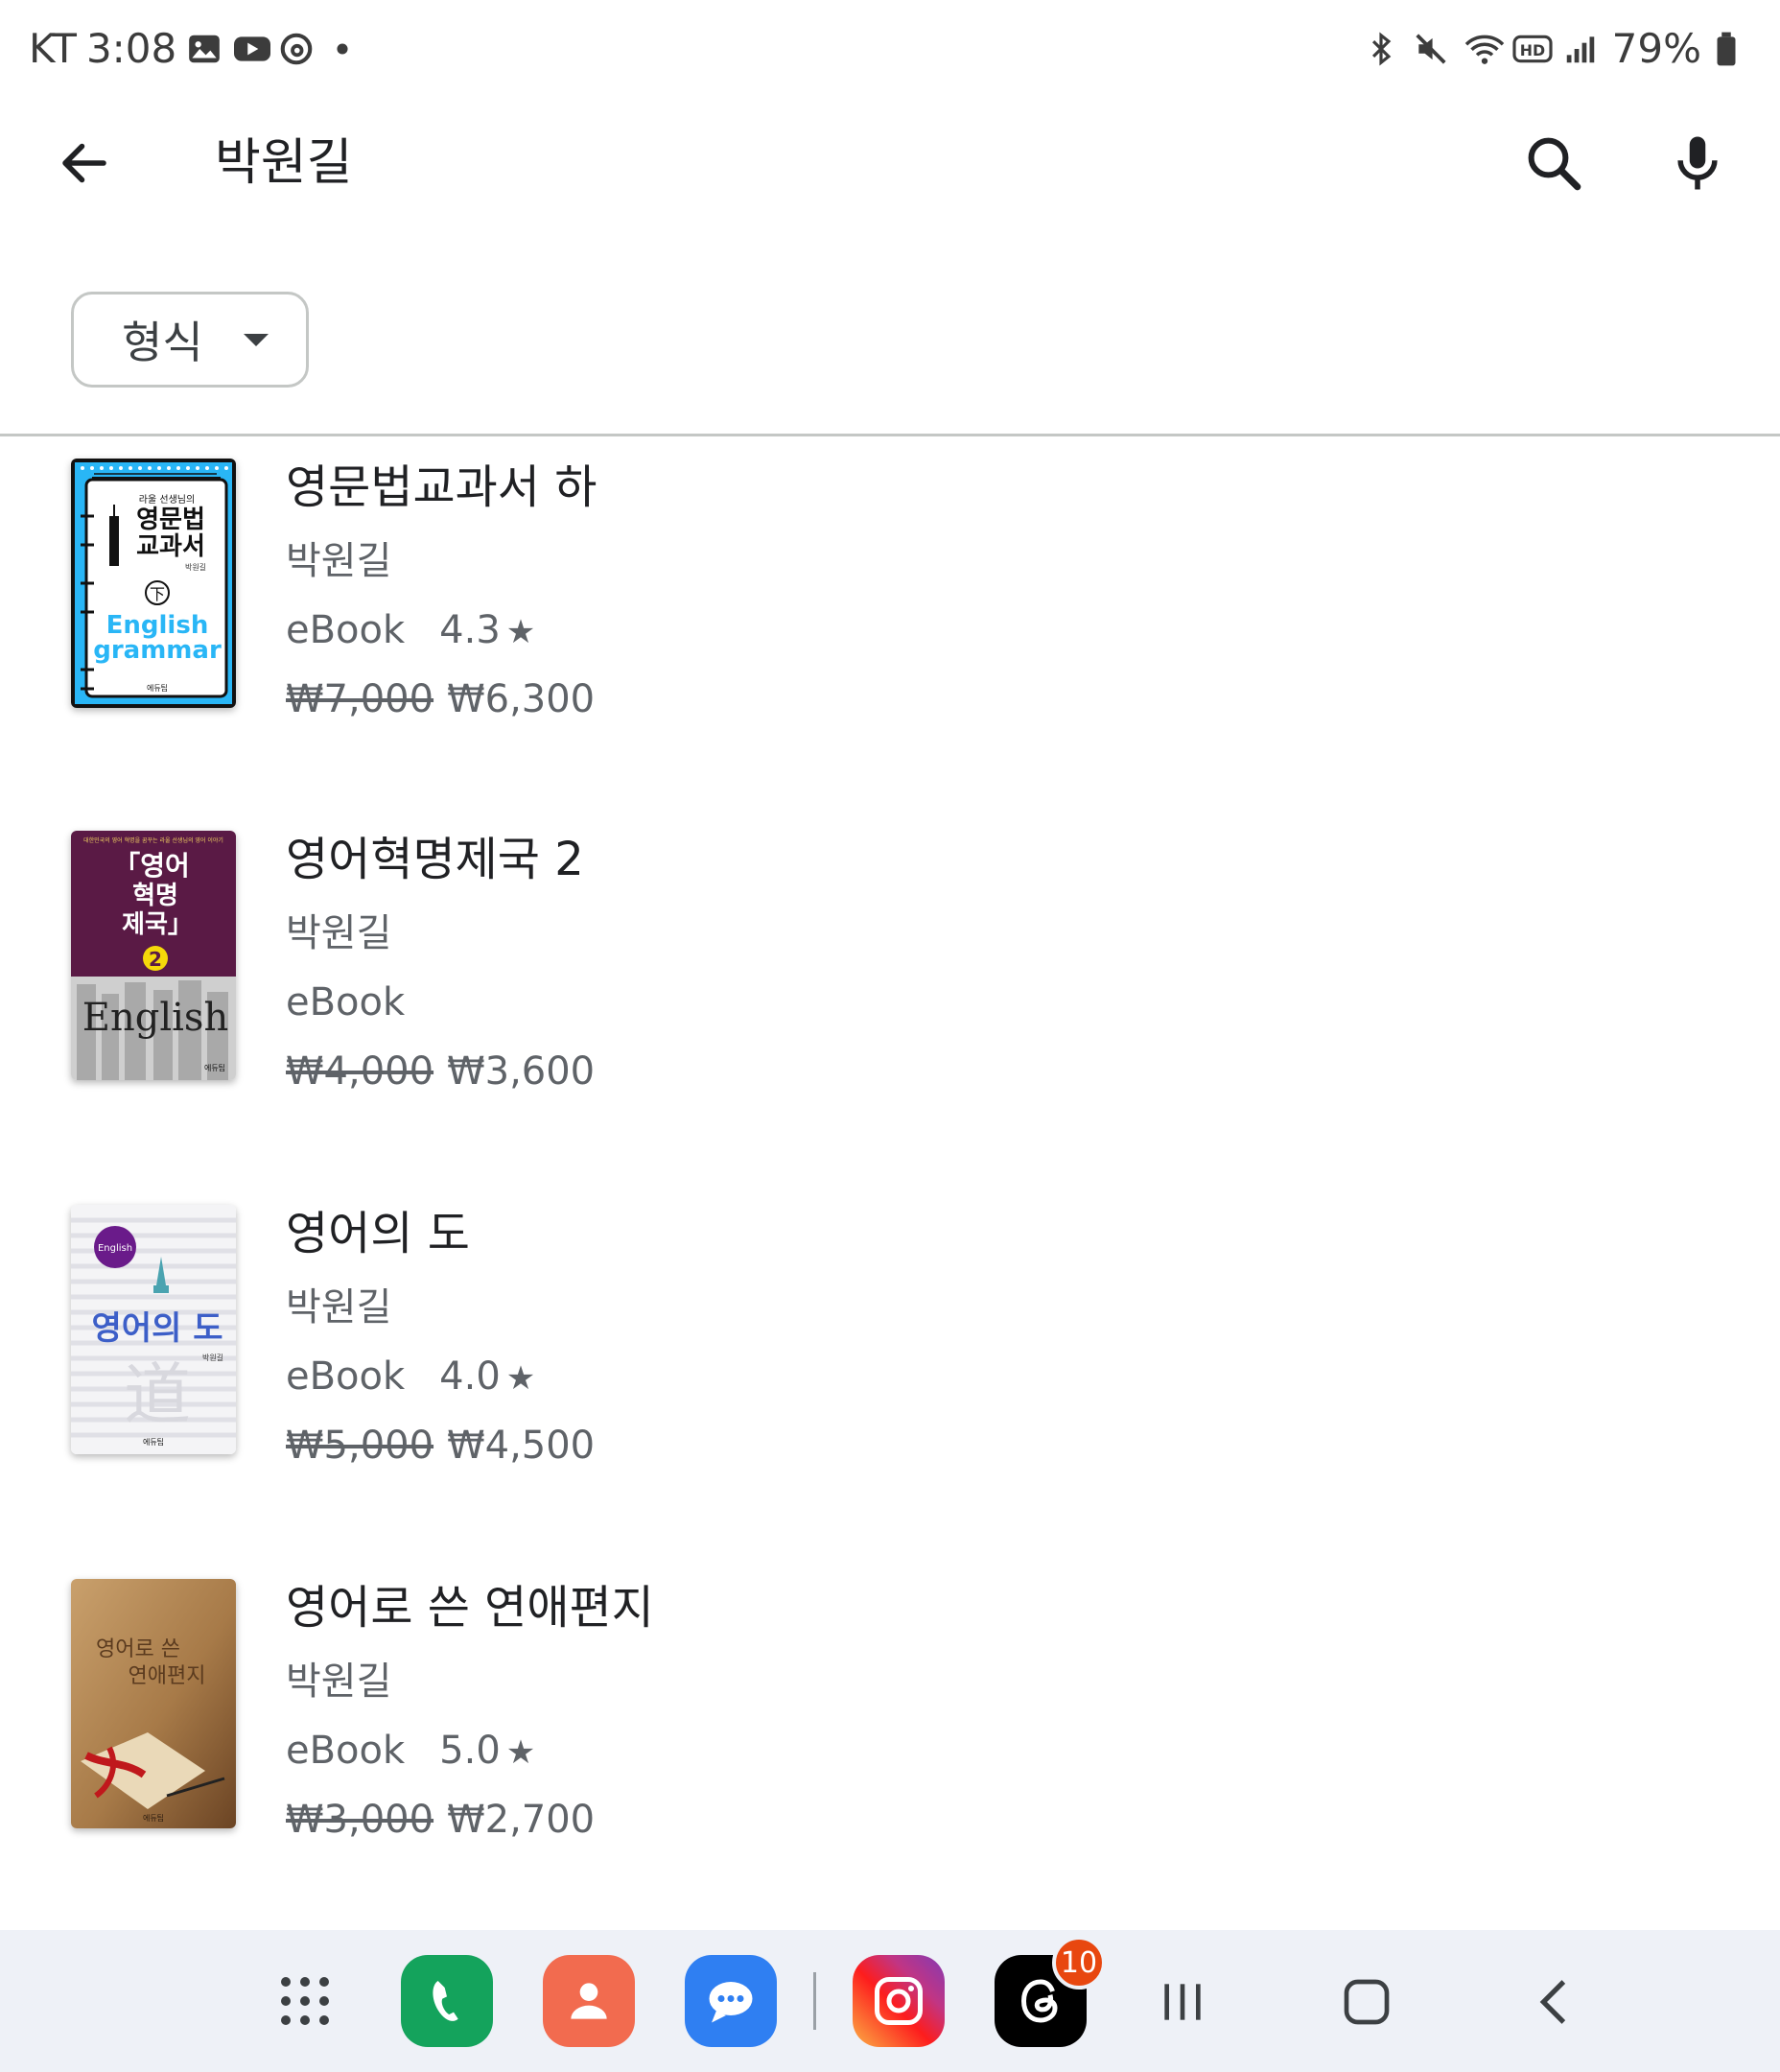 The width and height of the screenshot is (1780, 2072). I want to click on status-left: KT 3:08, so click(195, 48).